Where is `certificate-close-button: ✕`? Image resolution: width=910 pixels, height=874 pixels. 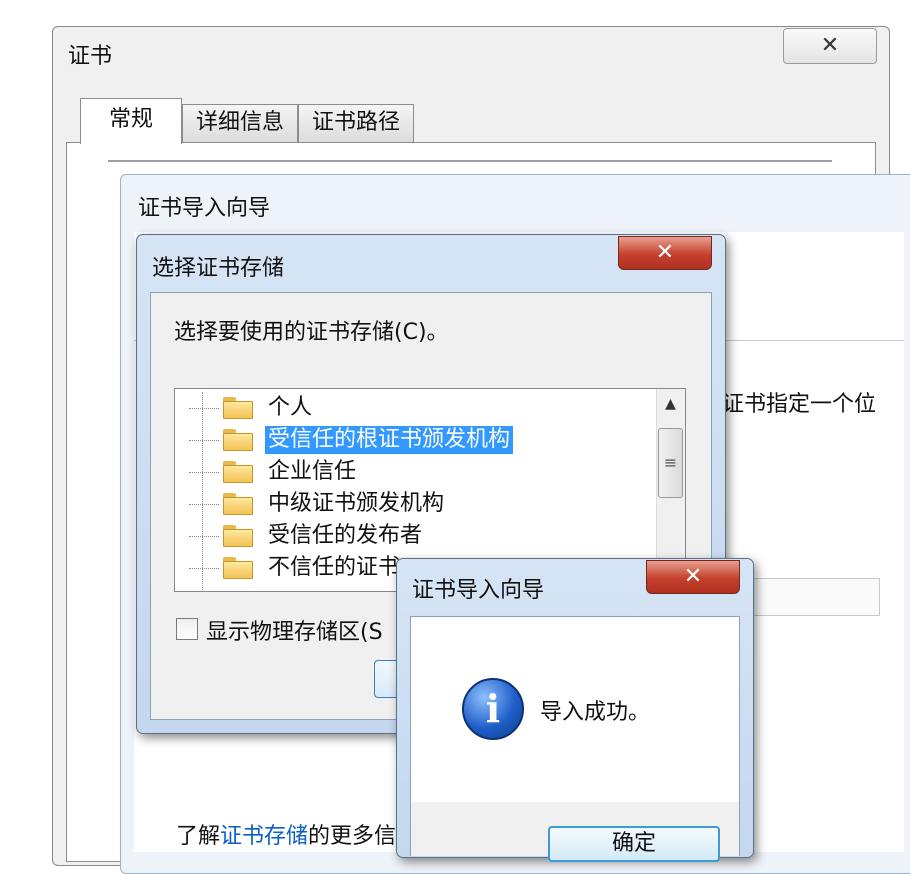 certificate-close-button: ✕ is located at coordinates (830, 46).